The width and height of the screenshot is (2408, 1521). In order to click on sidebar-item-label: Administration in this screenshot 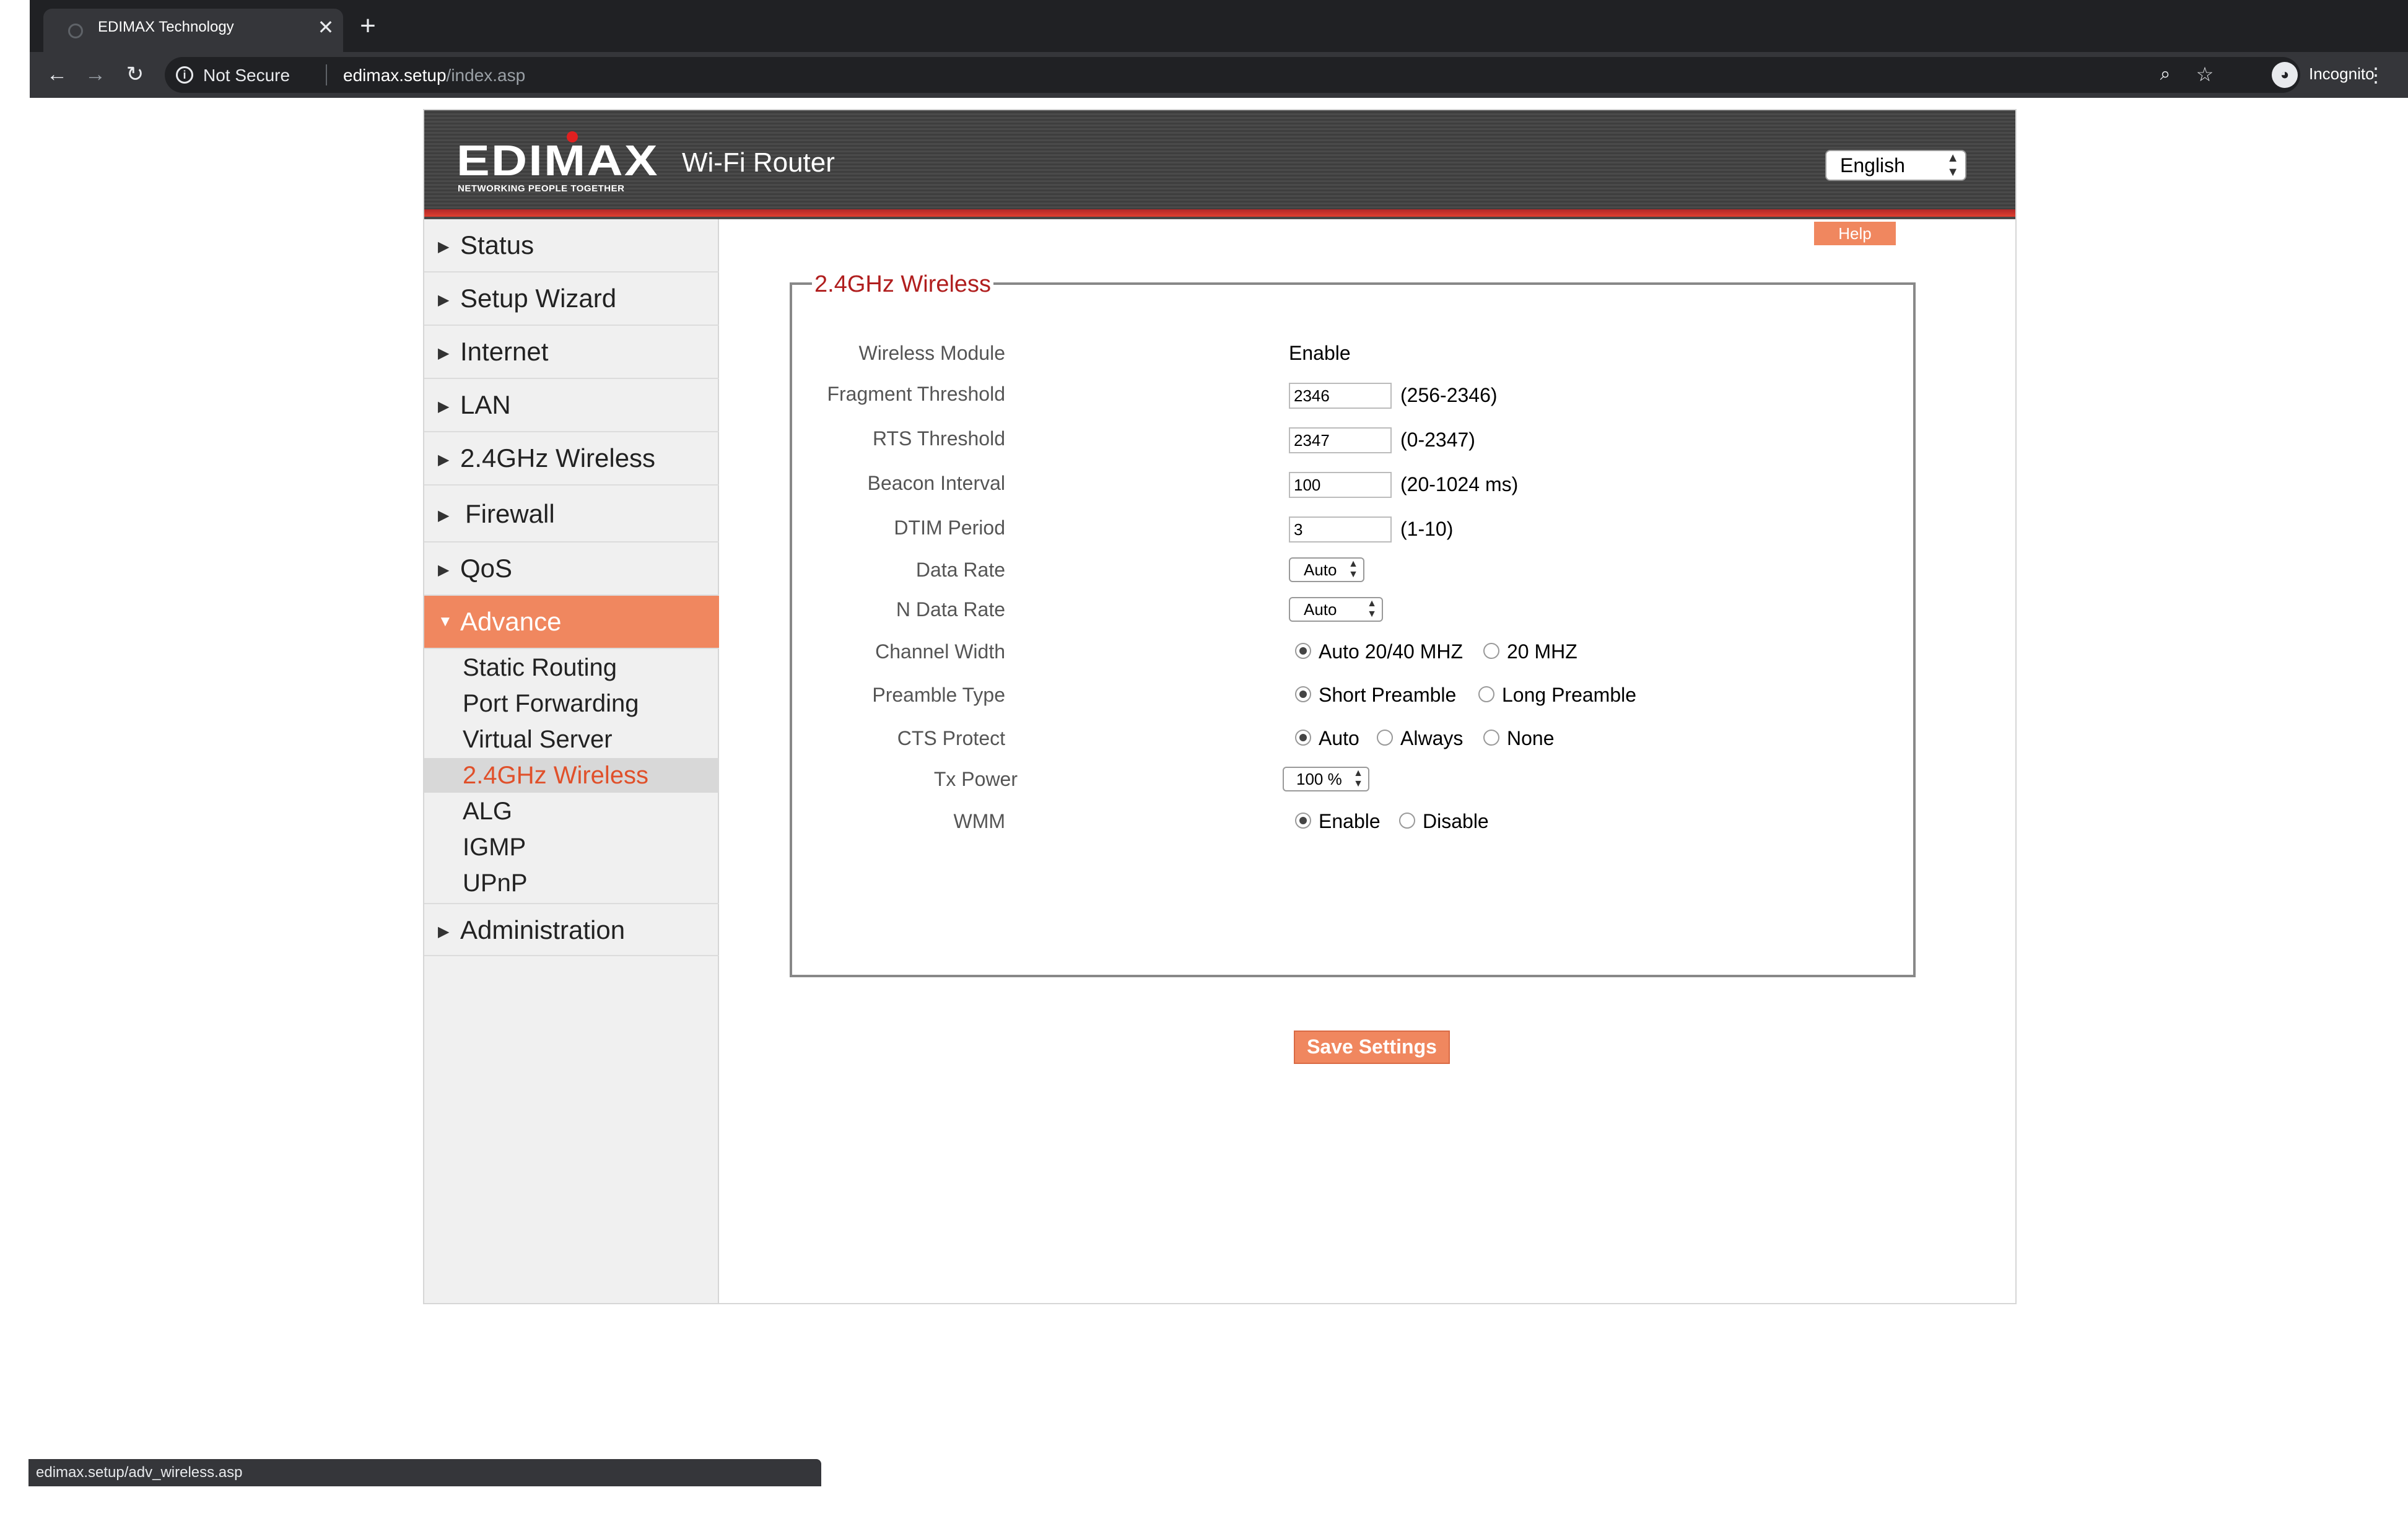, I will do `click(543, 929)`.